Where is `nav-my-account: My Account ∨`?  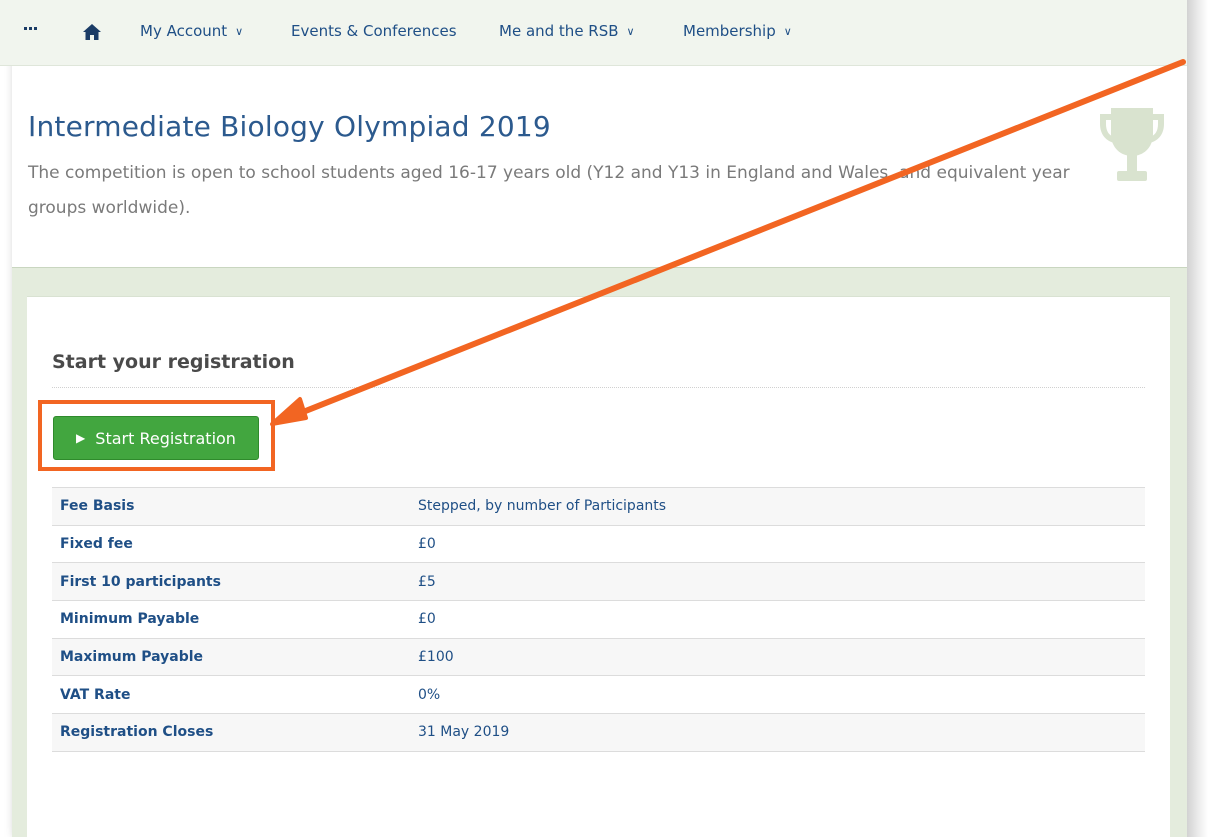
nav-my-account: My Account ∨ is located at coordinates (191, 31).